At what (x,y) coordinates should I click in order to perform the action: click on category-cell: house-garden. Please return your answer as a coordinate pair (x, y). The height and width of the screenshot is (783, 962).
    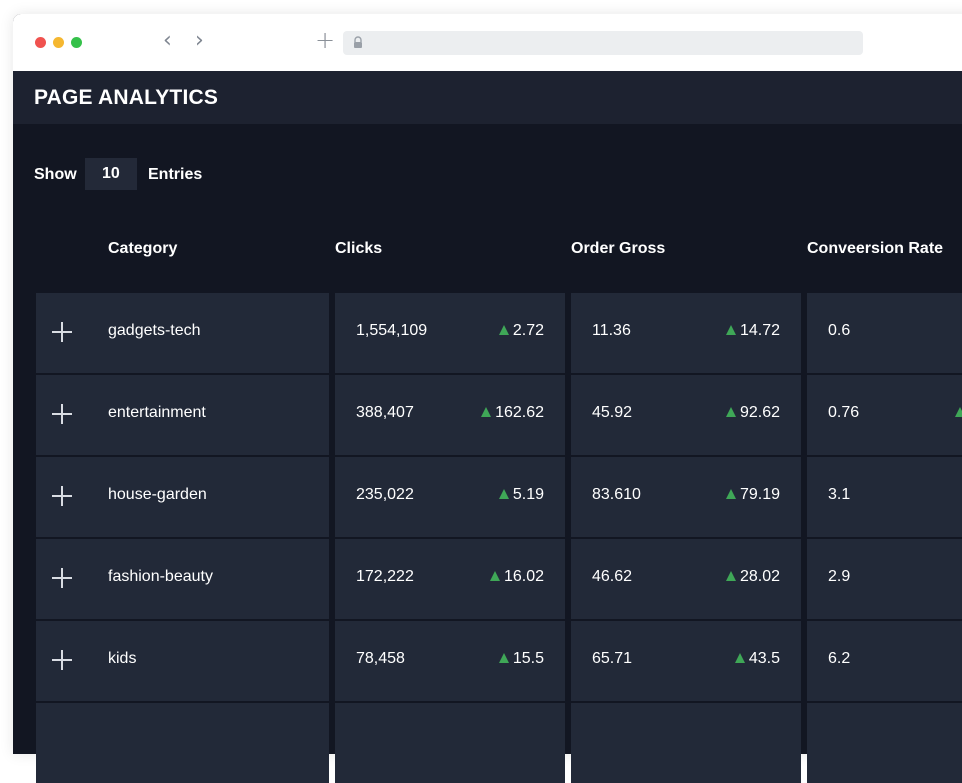
    Looking at the image, I should click on (182, 497).